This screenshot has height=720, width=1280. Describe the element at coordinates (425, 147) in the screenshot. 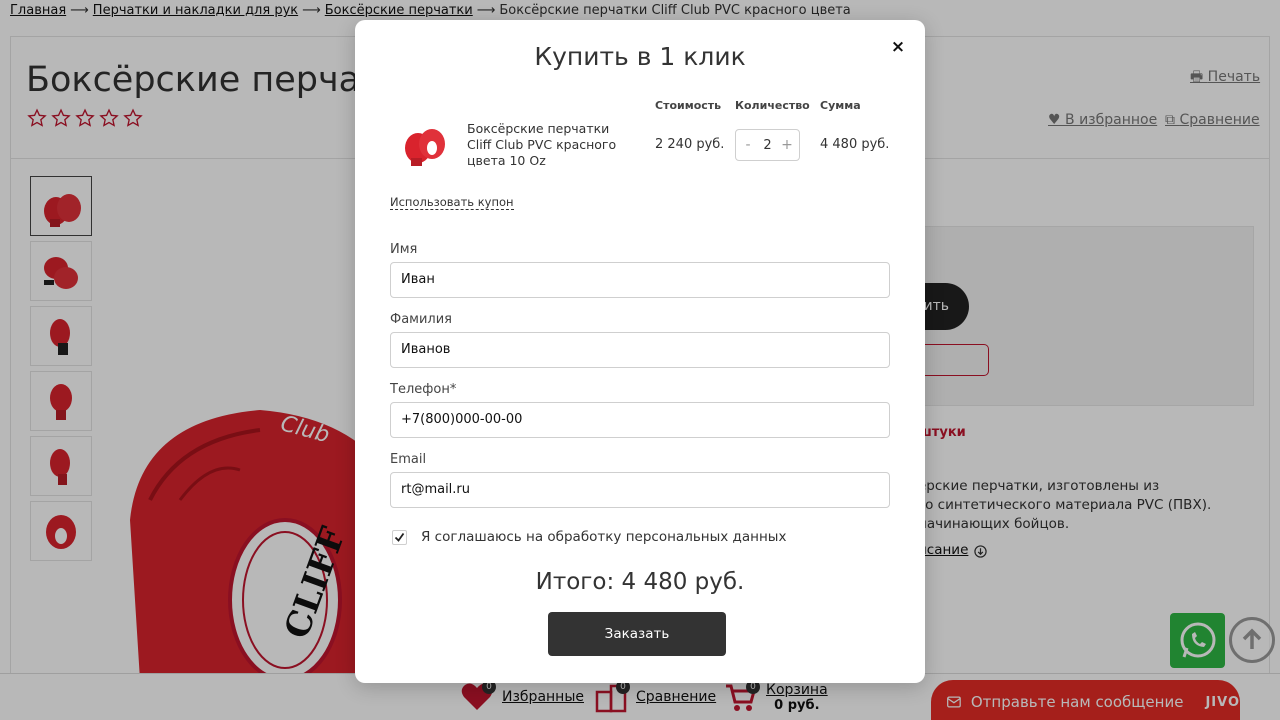

I see `product-thumbnail` at that location.